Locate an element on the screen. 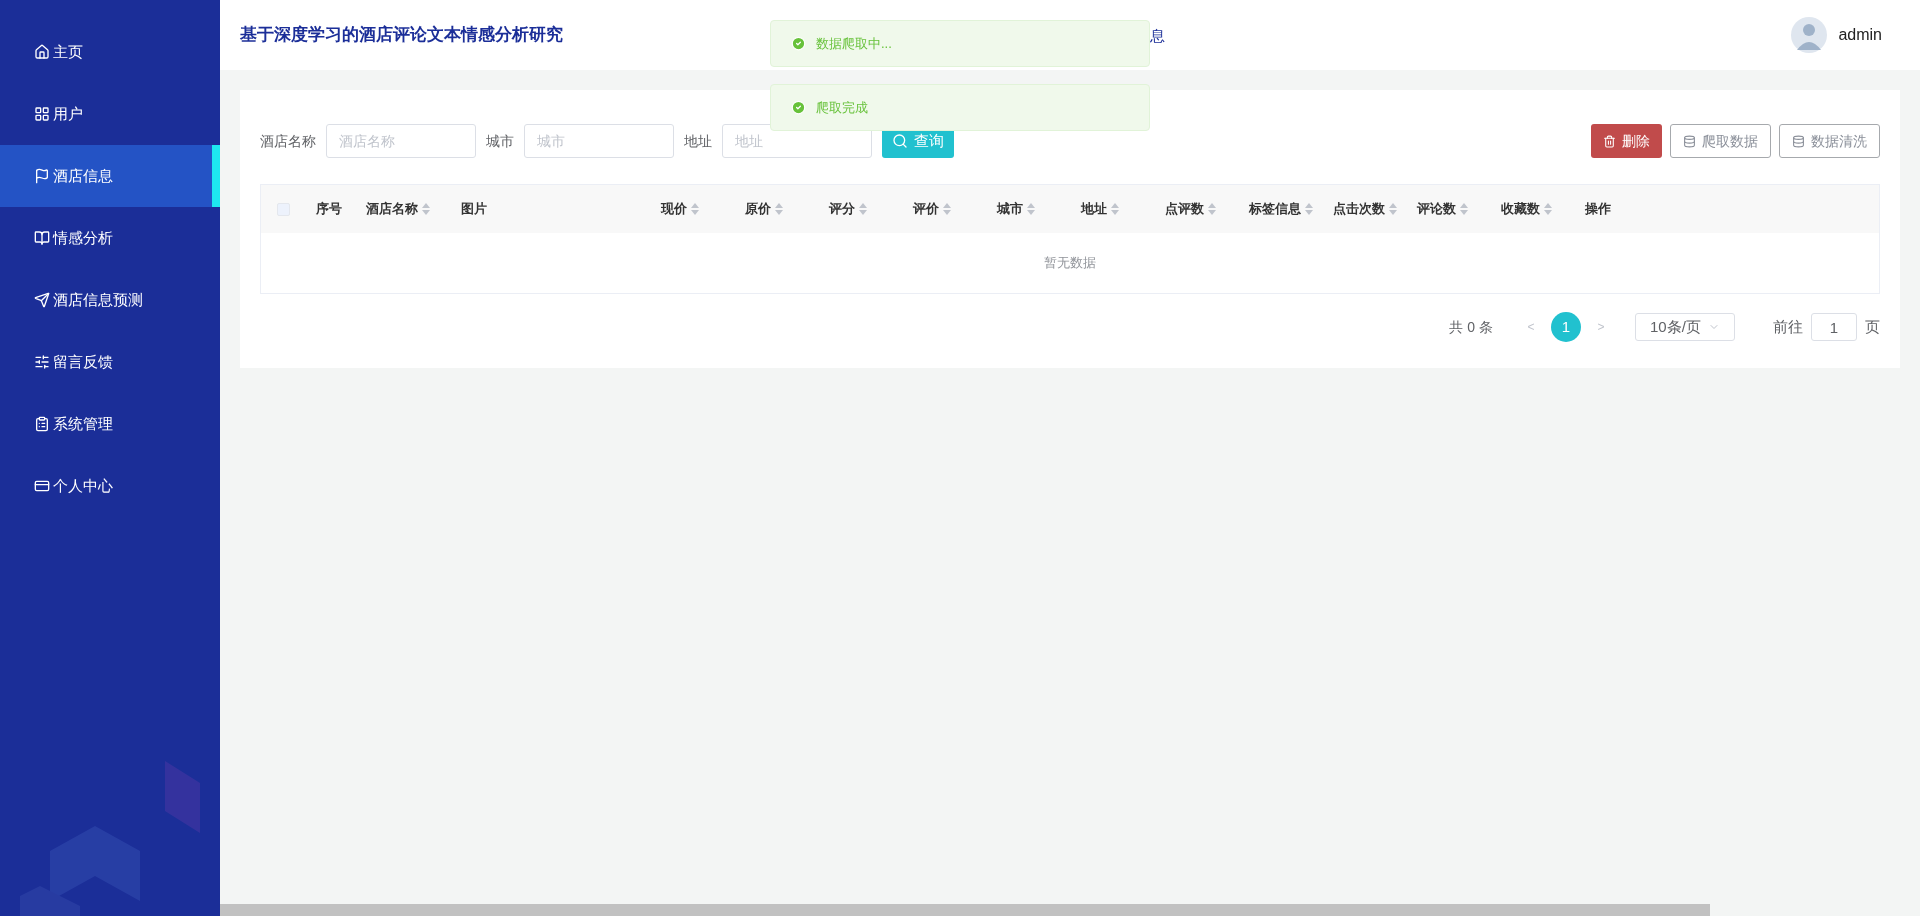 This screenshot has width=1920, height=916. column-header: 收藏数 is located at coordinates (1526, 209).